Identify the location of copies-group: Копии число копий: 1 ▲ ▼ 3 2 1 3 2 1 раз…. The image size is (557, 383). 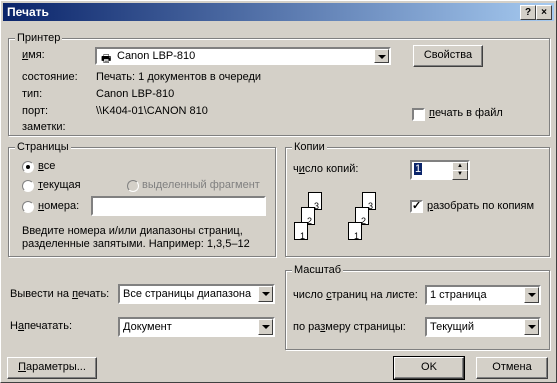
(417, 199).